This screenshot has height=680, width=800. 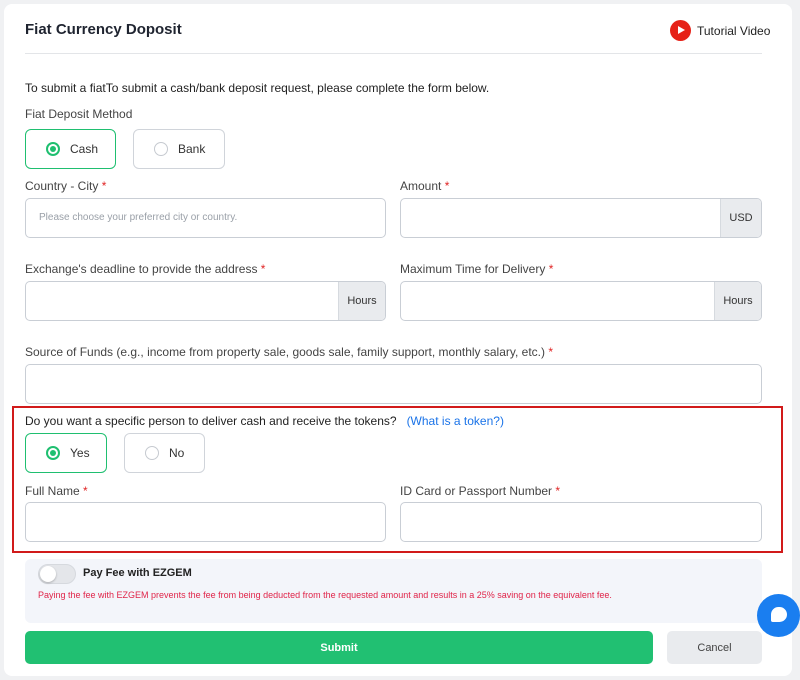 What do you see at coordinates (778, 615) in the screenshot?
I see `chat-bubble-icon` at bounding box center [778, 615].